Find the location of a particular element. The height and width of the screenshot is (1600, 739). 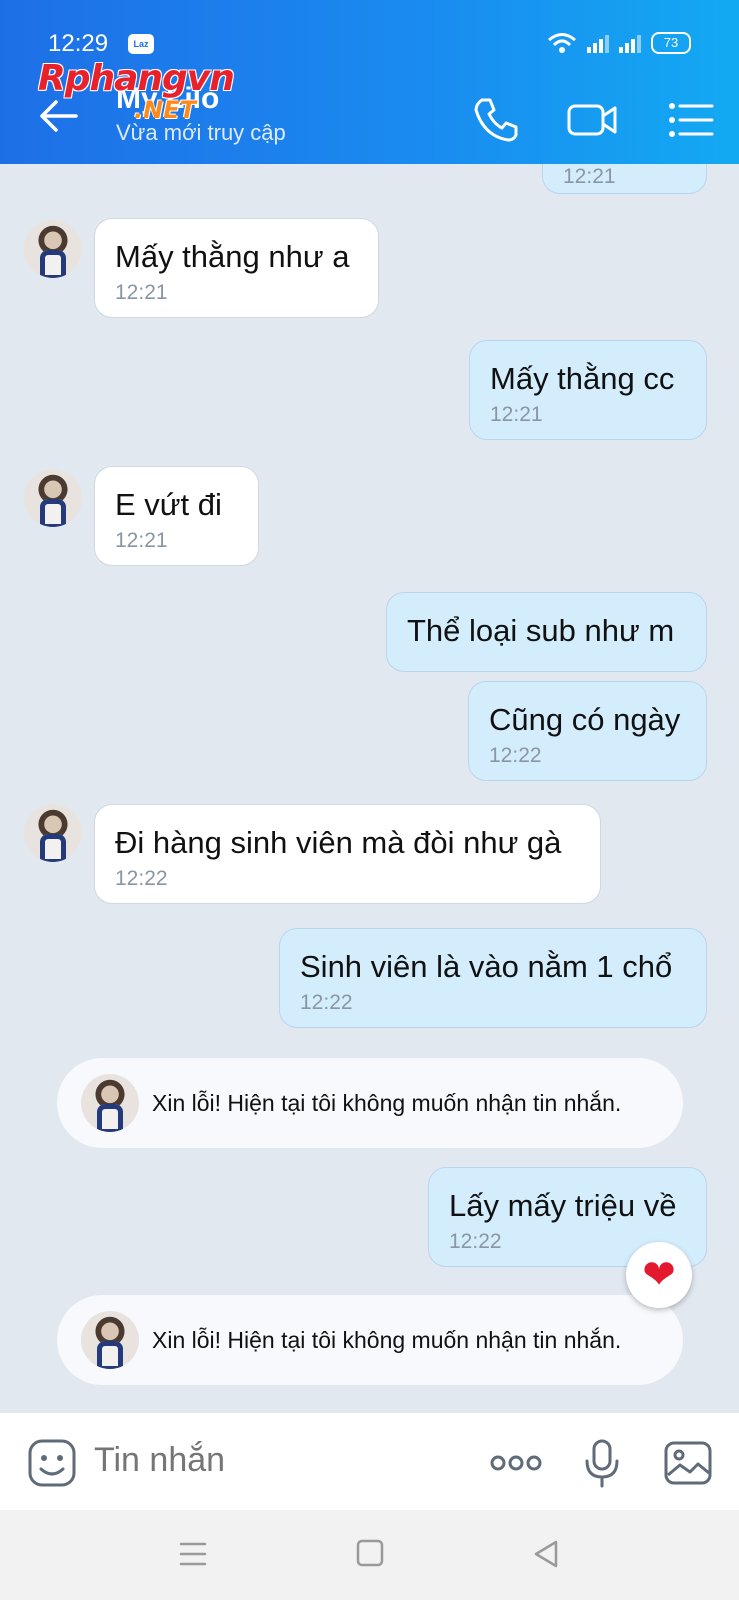

recent-apps-icon is located at coordinates (193, 1554).